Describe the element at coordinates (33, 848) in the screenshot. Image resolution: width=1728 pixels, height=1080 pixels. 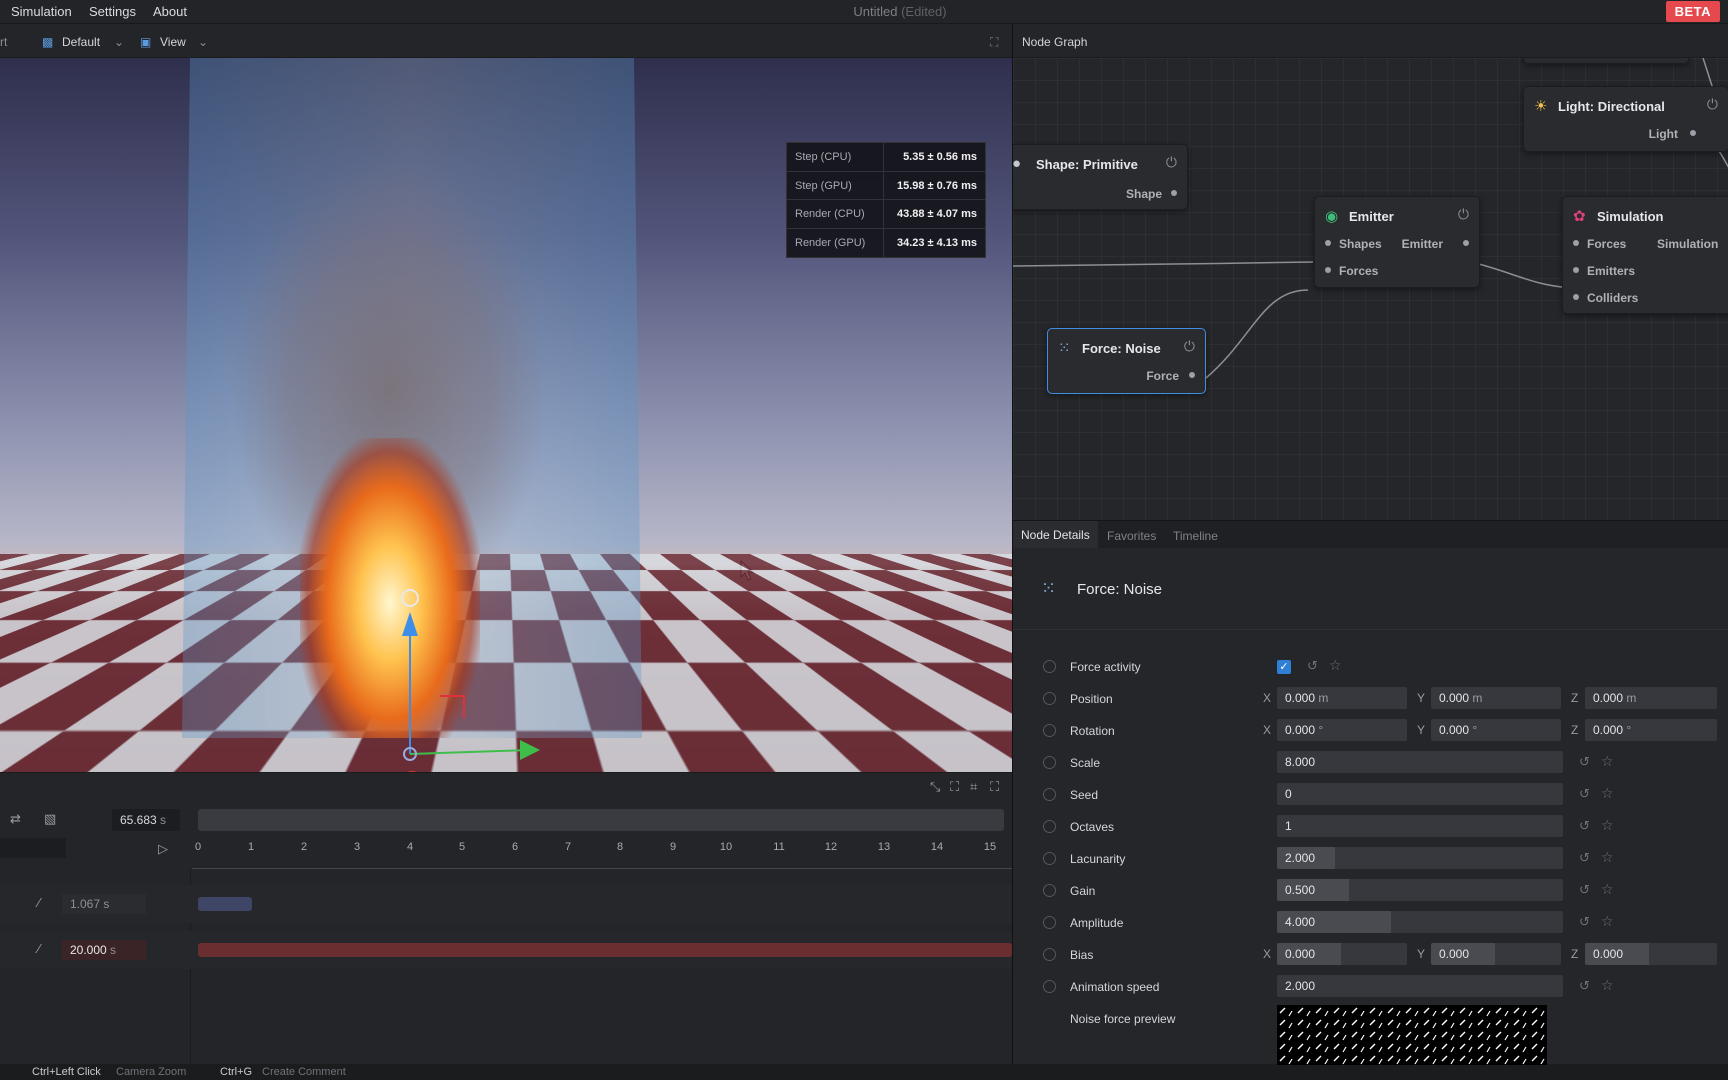
I see `track-filter-field` at that location.